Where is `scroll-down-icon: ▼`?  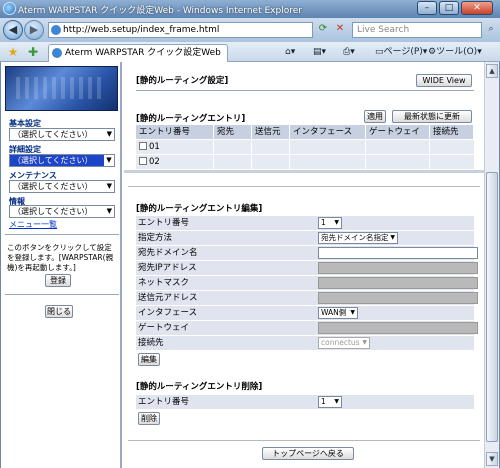 scroll-down-icon: ▼ is located at coordinates (492, 459).